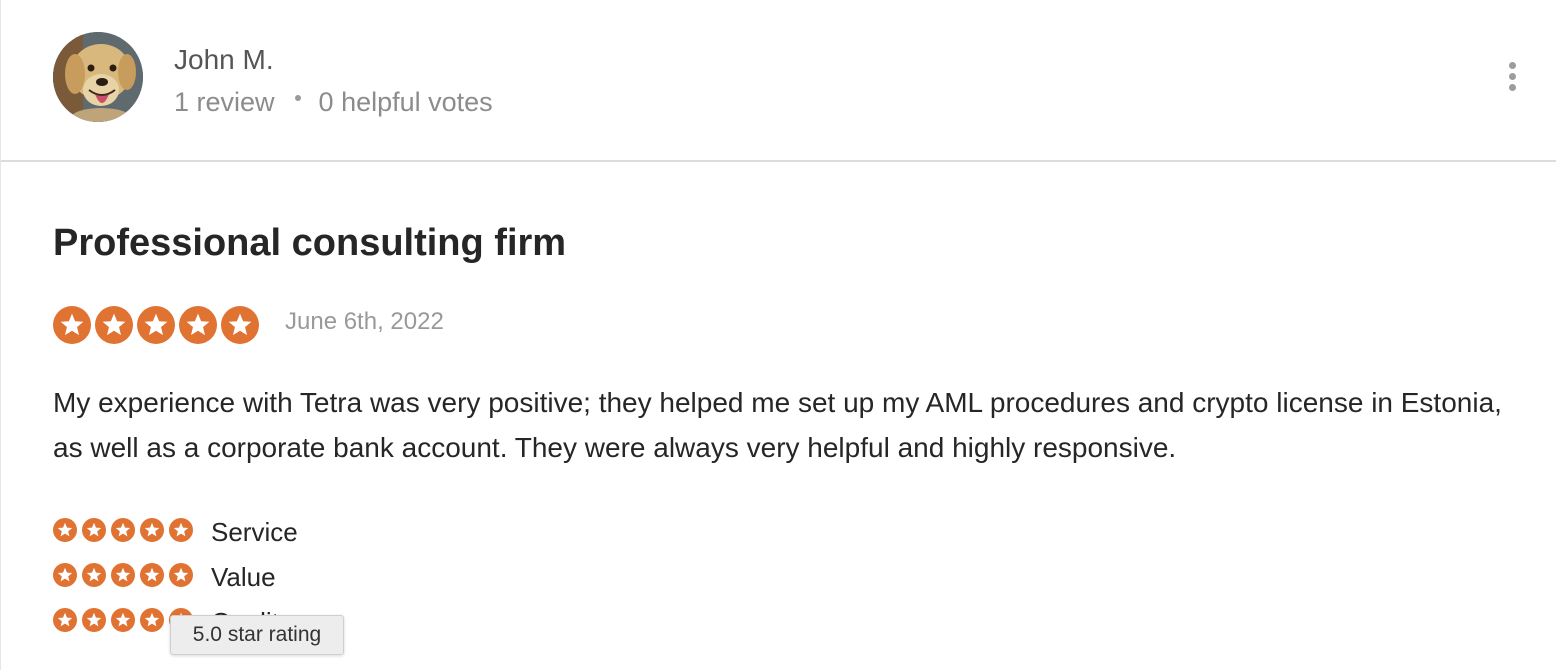  What do you see at coordinates (297, 97) in the screenshot?
I see `separator-dot` at bounding box center [297, 97].